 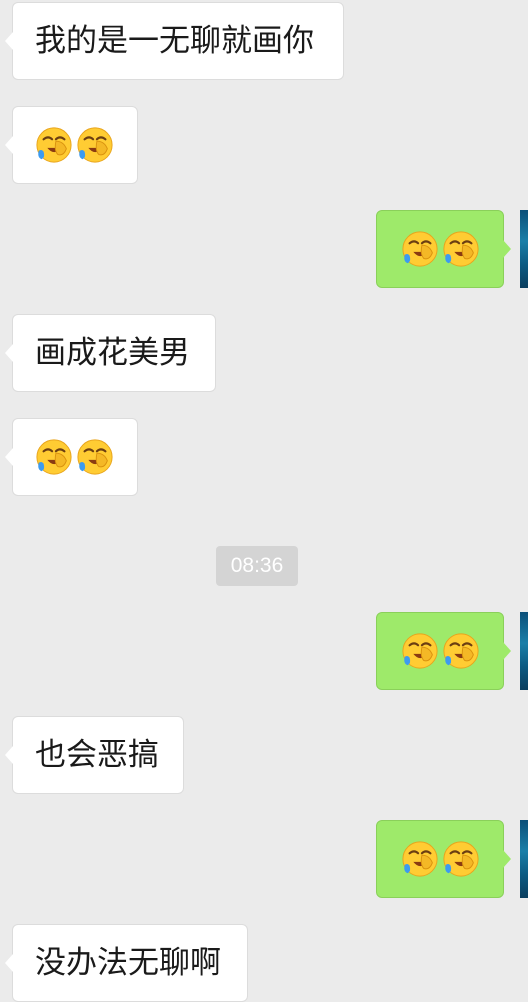 I want to click on incoming-message-bubble: 画成花美男, so click(x=110, y=353).